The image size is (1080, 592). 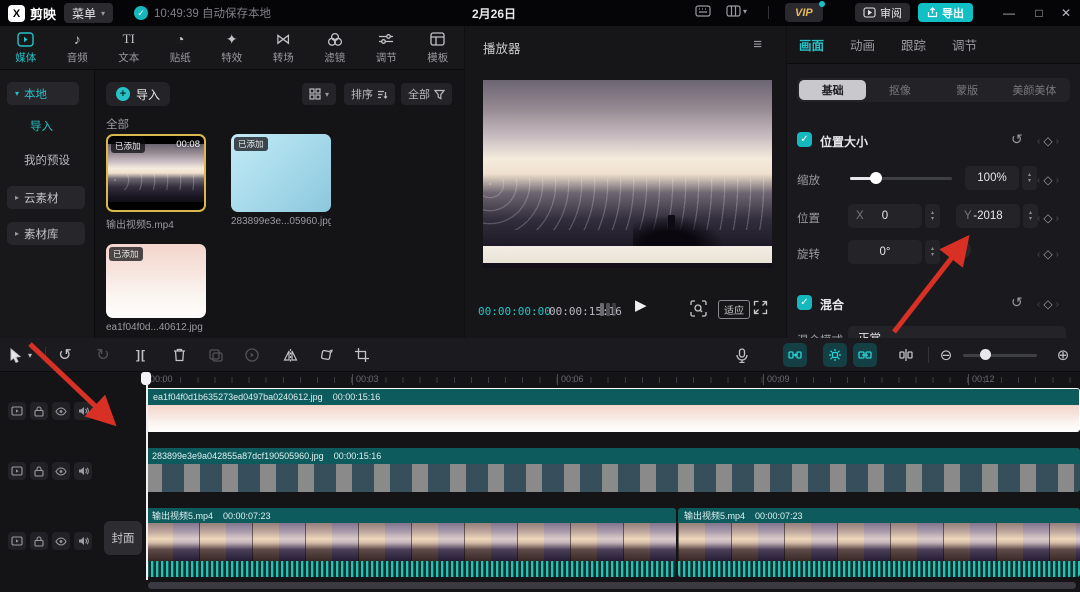 What do you see at coordinates (411, 542) in the screenshot?
I see `timeline-clip-video-1: 输出视频5.mp4 00:00:07:23` at bounding box center [411, 542].